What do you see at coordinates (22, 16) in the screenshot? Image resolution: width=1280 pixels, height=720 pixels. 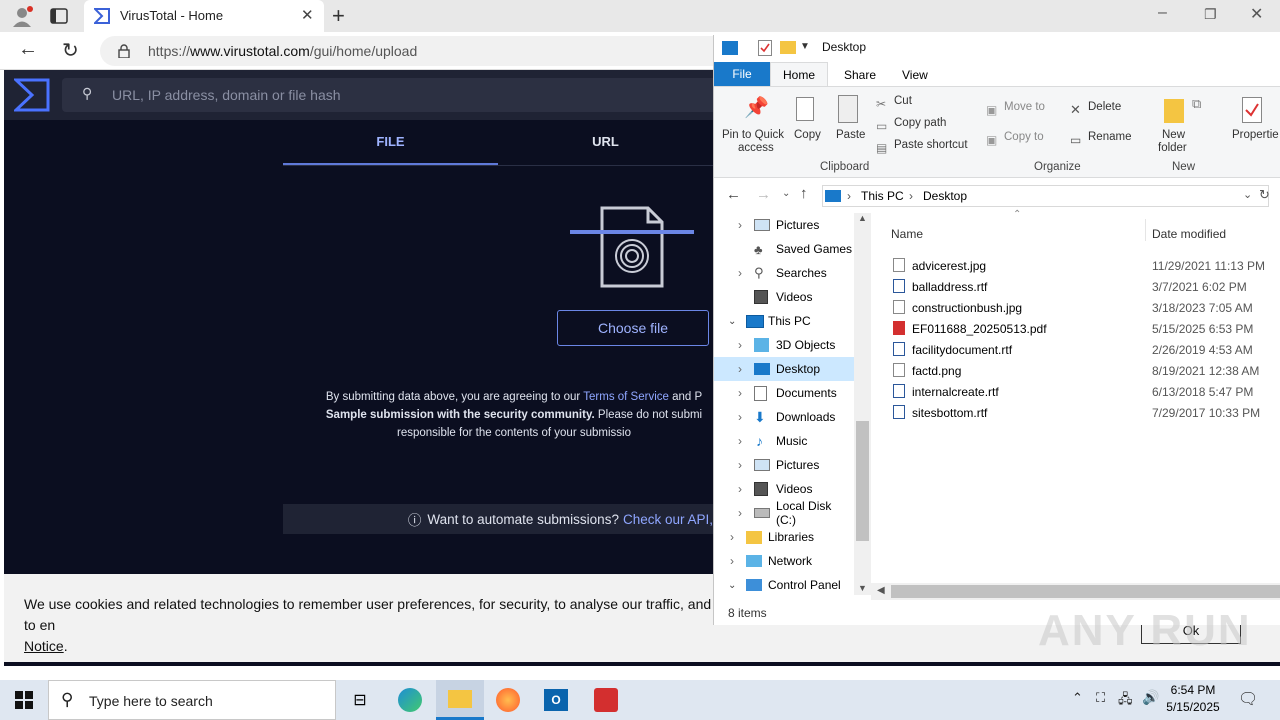 I see `profile-avatar-icon` at bounding box center [22, 16].